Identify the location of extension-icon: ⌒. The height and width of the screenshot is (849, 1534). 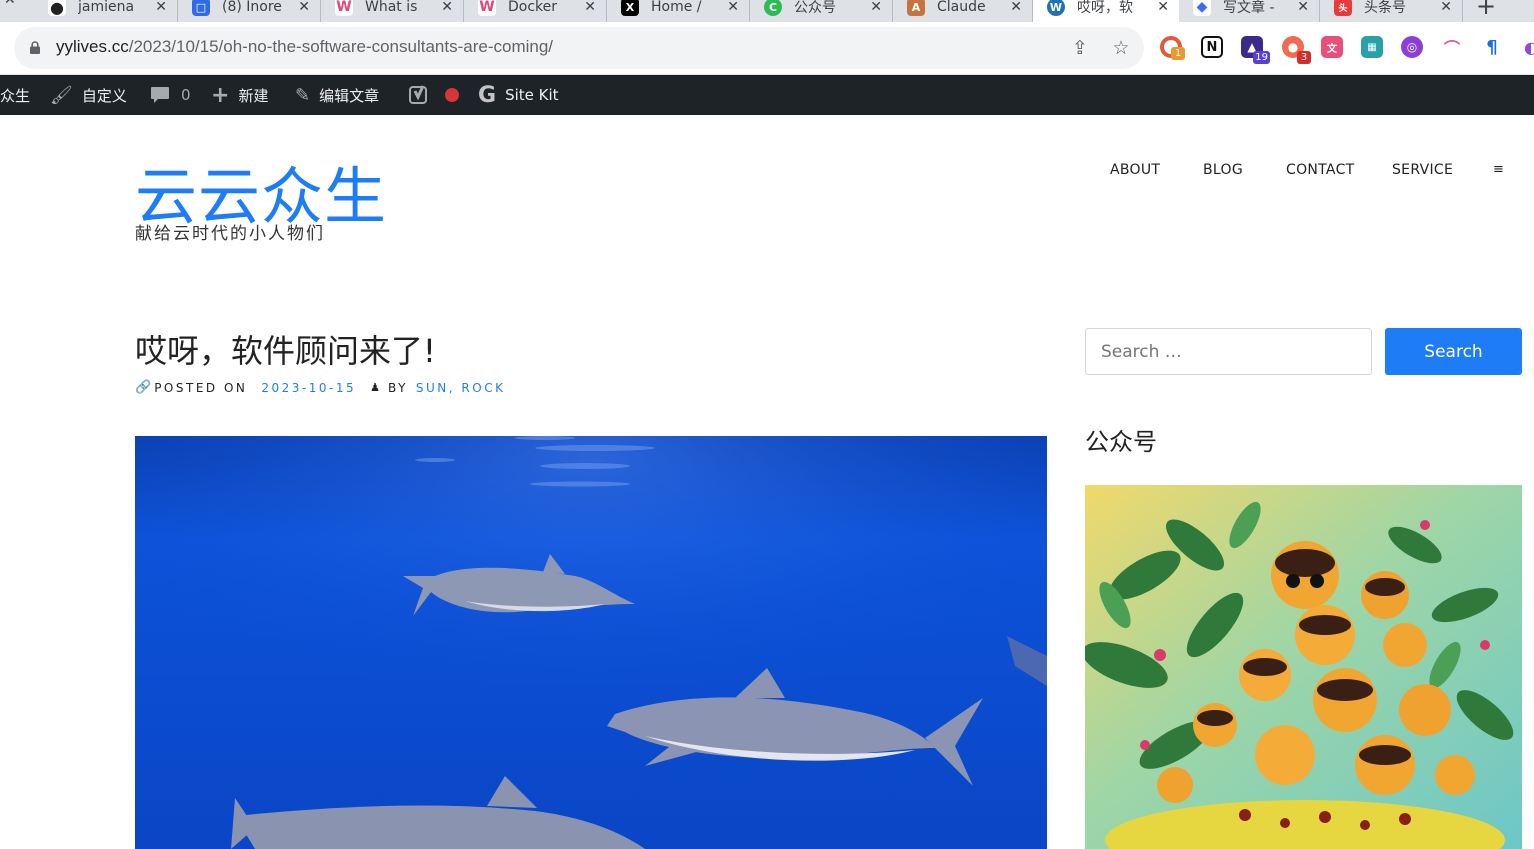
(1452, 47).